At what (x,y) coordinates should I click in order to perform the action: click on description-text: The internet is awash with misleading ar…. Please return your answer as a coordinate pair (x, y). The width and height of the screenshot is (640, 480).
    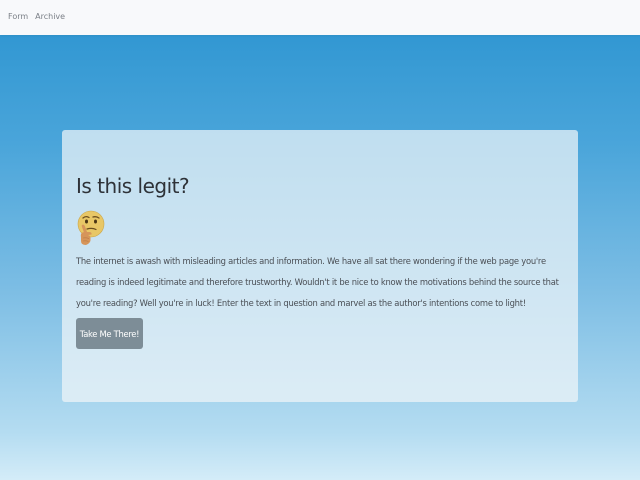
    Looking at the image, I should click on (317, 282).